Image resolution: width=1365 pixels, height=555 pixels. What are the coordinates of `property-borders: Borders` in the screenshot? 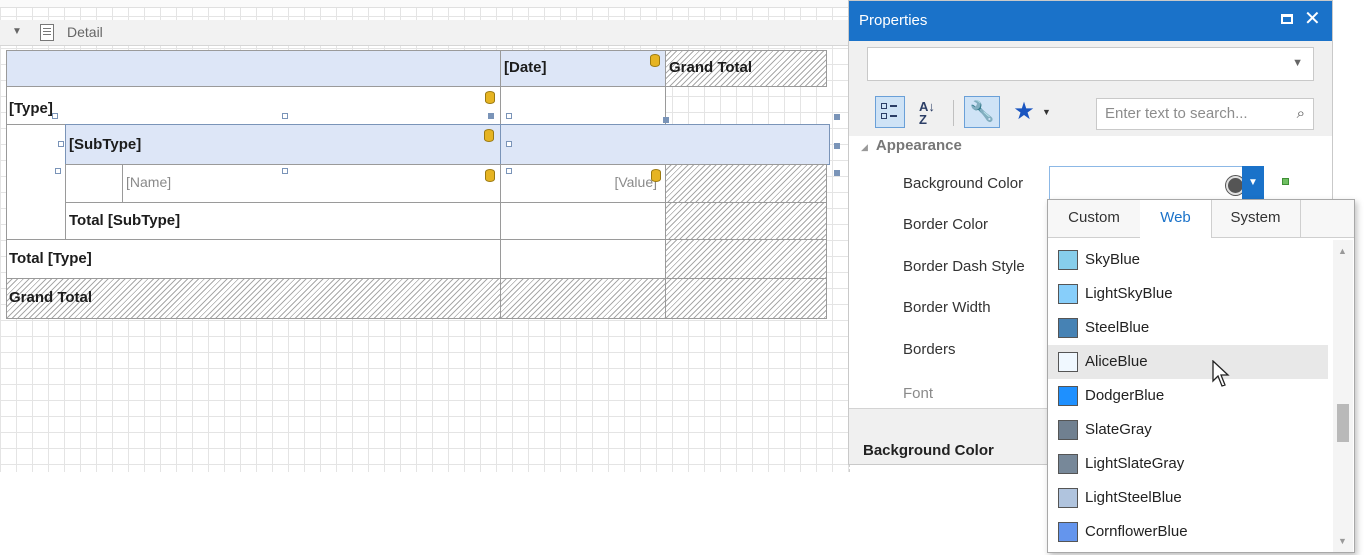 It's located at (929, 349).